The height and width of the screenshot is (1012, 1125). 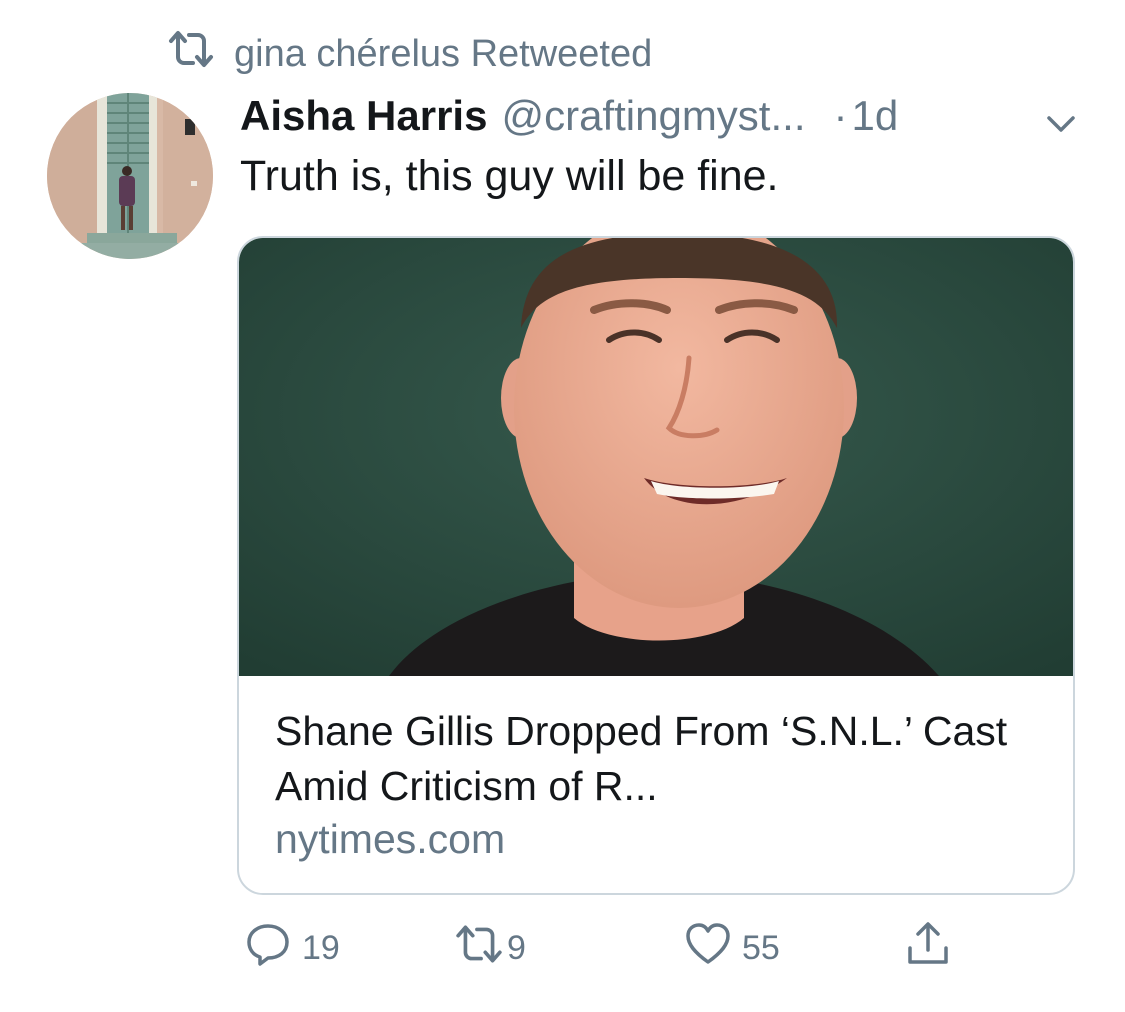 What do you see at coordinates (516, 948) in the screenshot?
I see `retweet-count: 9` at bounding box center [516, 948].